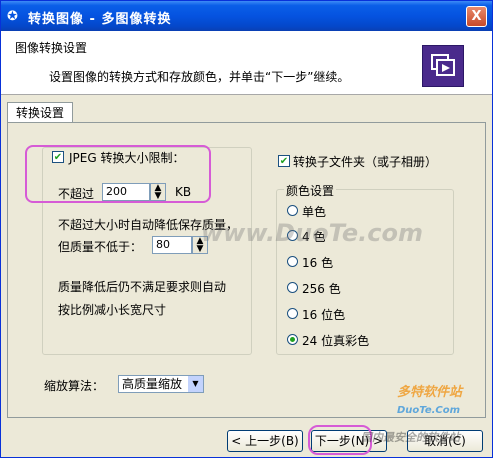 The height and width of the screenshot is (458, 493). I want to click on chevron-down-icon: ▼, so click(195, 384).